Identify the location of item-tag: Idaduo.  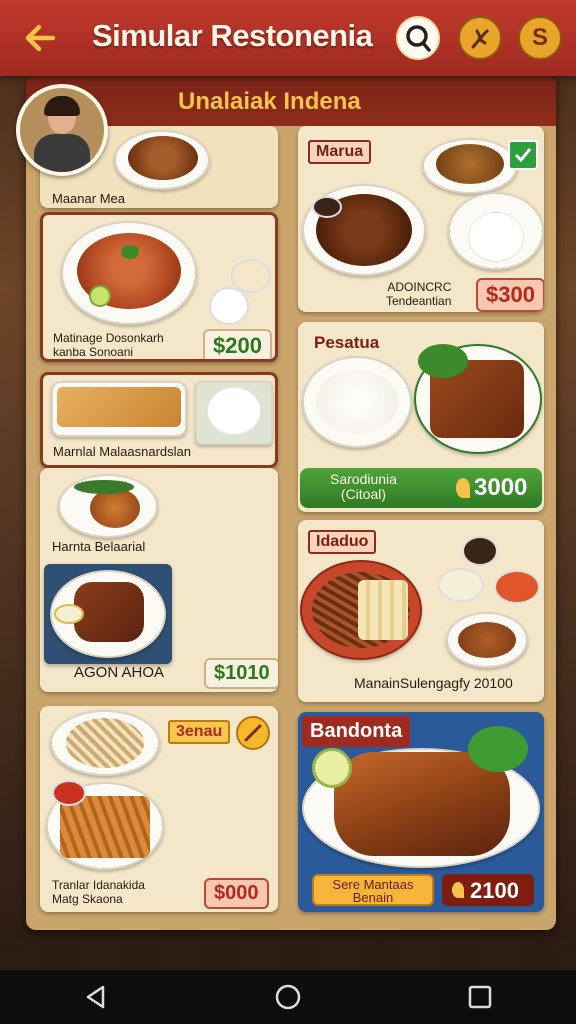
(342, 542).